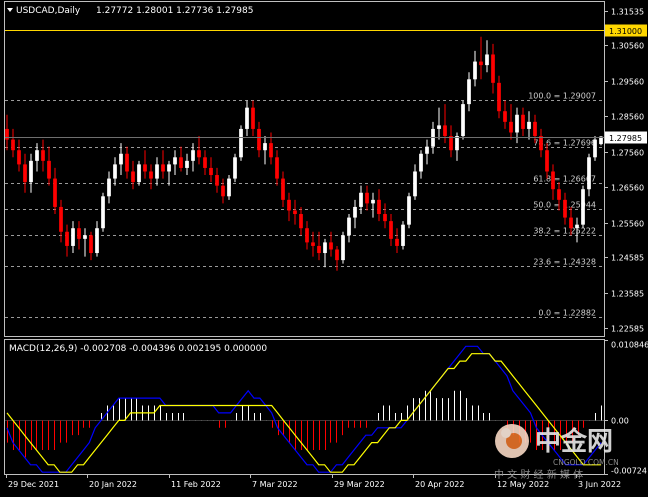 Image resolution: width=648 pixels, height=497 pixels. Describe the element at coordinates (625, 31) in the screenshot. I see `level-line-label: 1.31000` at that location.